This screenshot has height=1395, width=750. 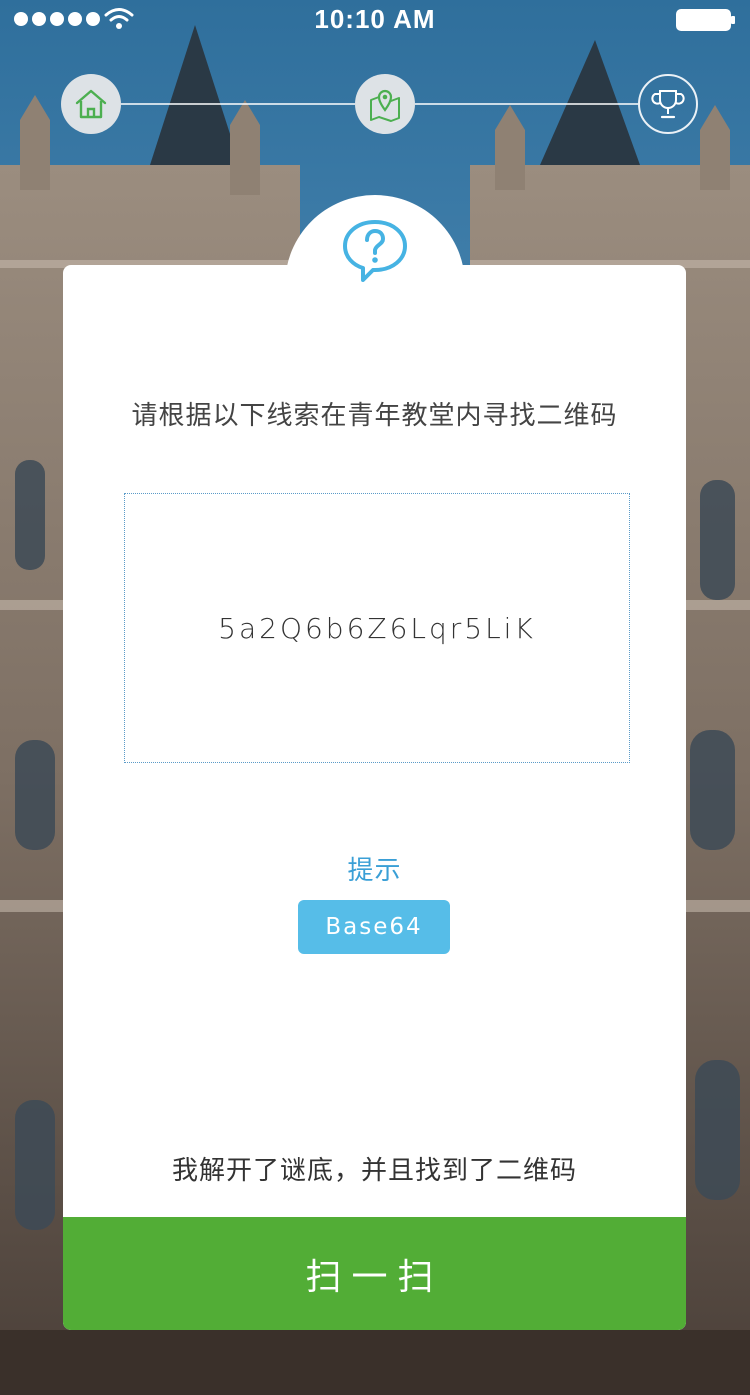 What do you see at coordinates (705, 20) in the screenshot?
I see `battery-icon` at bounding box center [705, 20].